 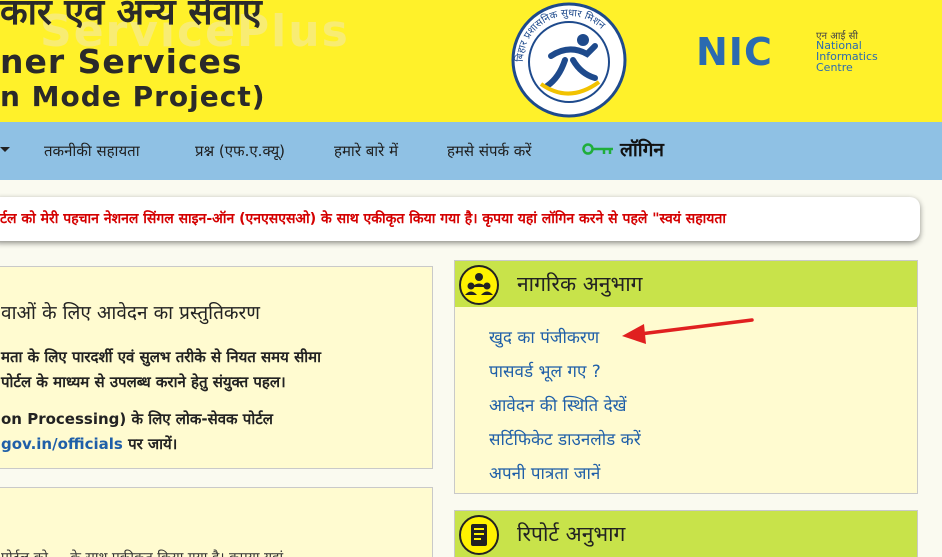 I want to click on login-button: लॉगिन, so click(x=623, y=149).